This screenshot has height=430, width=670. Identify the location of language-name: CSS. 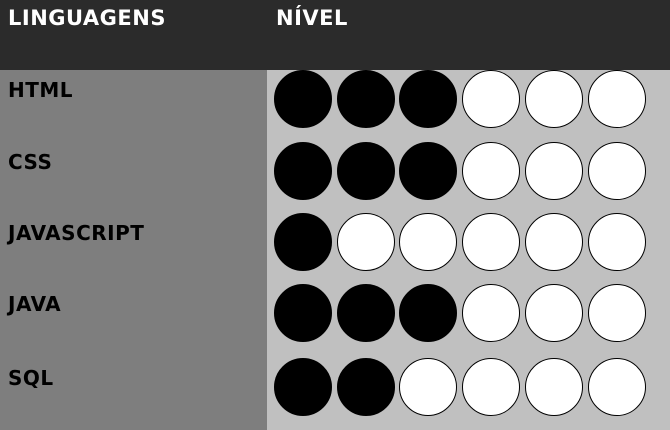
(30, 162).